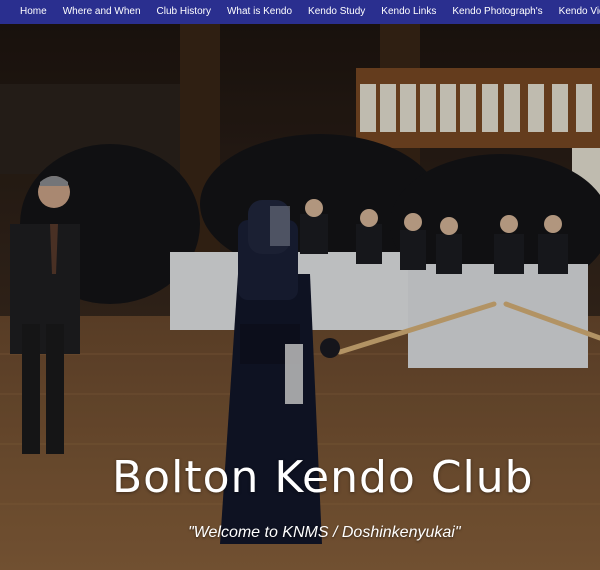 Image resolution: width=600 pixels, height=570 pixels. What do you see at coordinates (184, 12) in the screenshot?
I see `nav-club-history: Club History` at bounding box center [184, 12].